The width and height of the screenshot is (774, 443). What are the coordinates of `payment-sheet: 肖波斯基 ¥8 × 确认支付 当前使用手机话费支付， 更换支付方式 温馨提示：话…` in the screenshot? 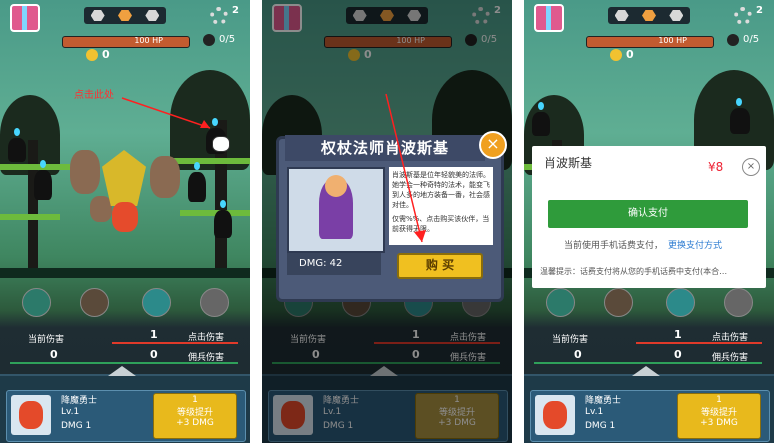 It's located at (649, 217).